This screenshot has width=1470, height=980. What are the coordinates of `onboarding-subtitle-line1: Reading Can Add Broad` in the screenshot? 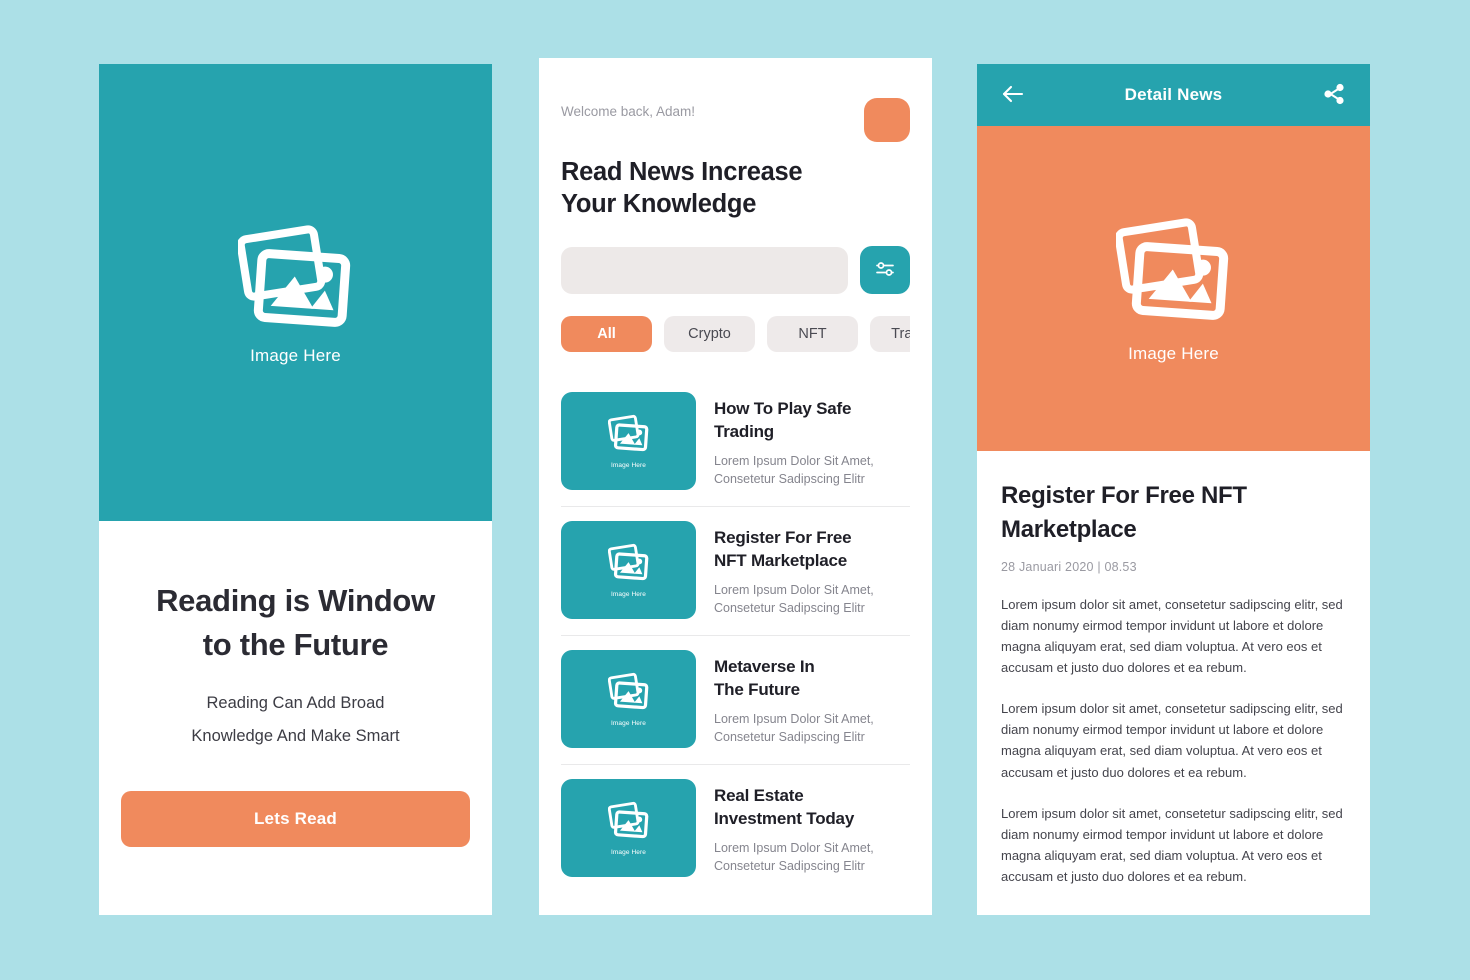 It's located at (295, 703).